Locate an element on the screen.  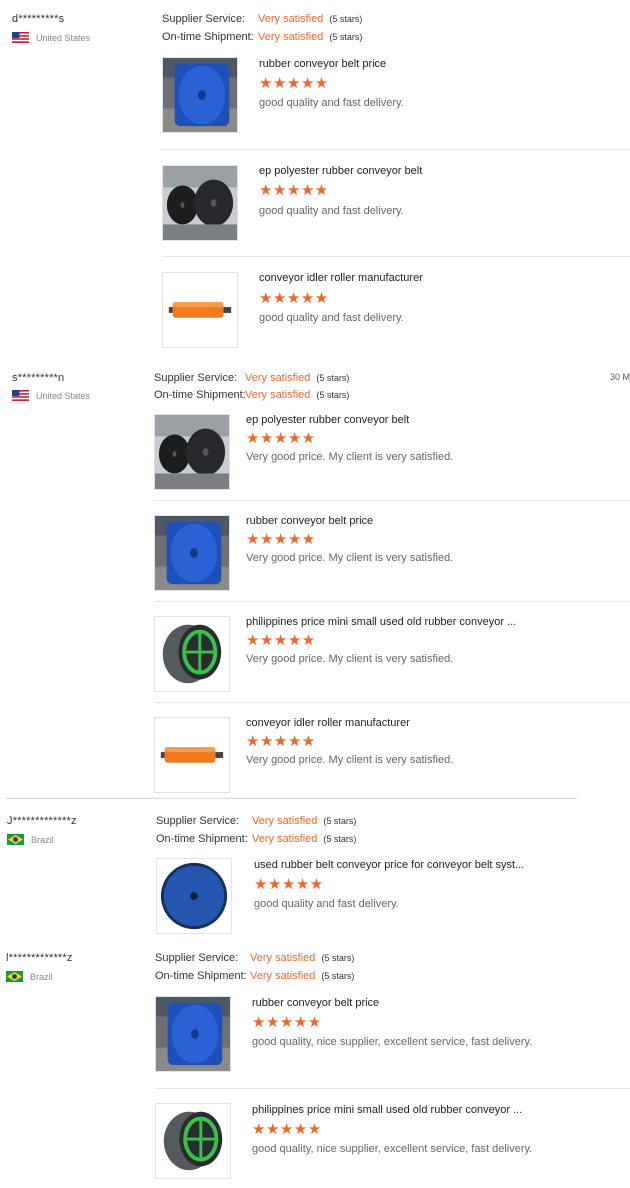
review-time: 30 M is located at coordinates (620, 377).